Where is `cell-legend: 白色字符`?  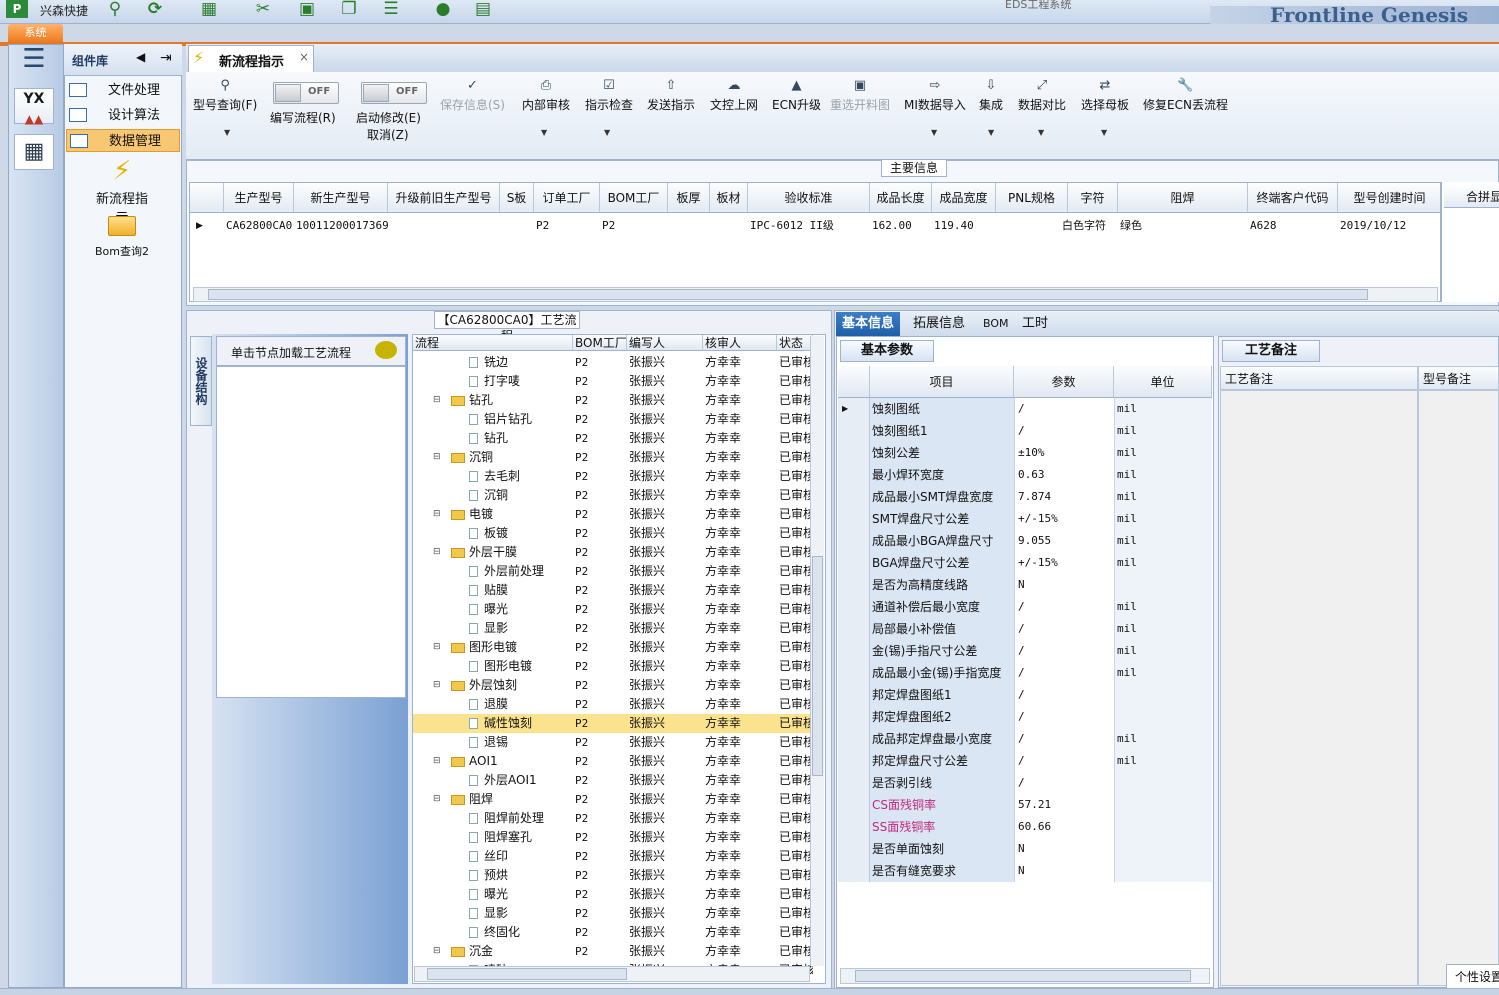 cell-legend: 白色字符 is located at coordinates (1089, 226).